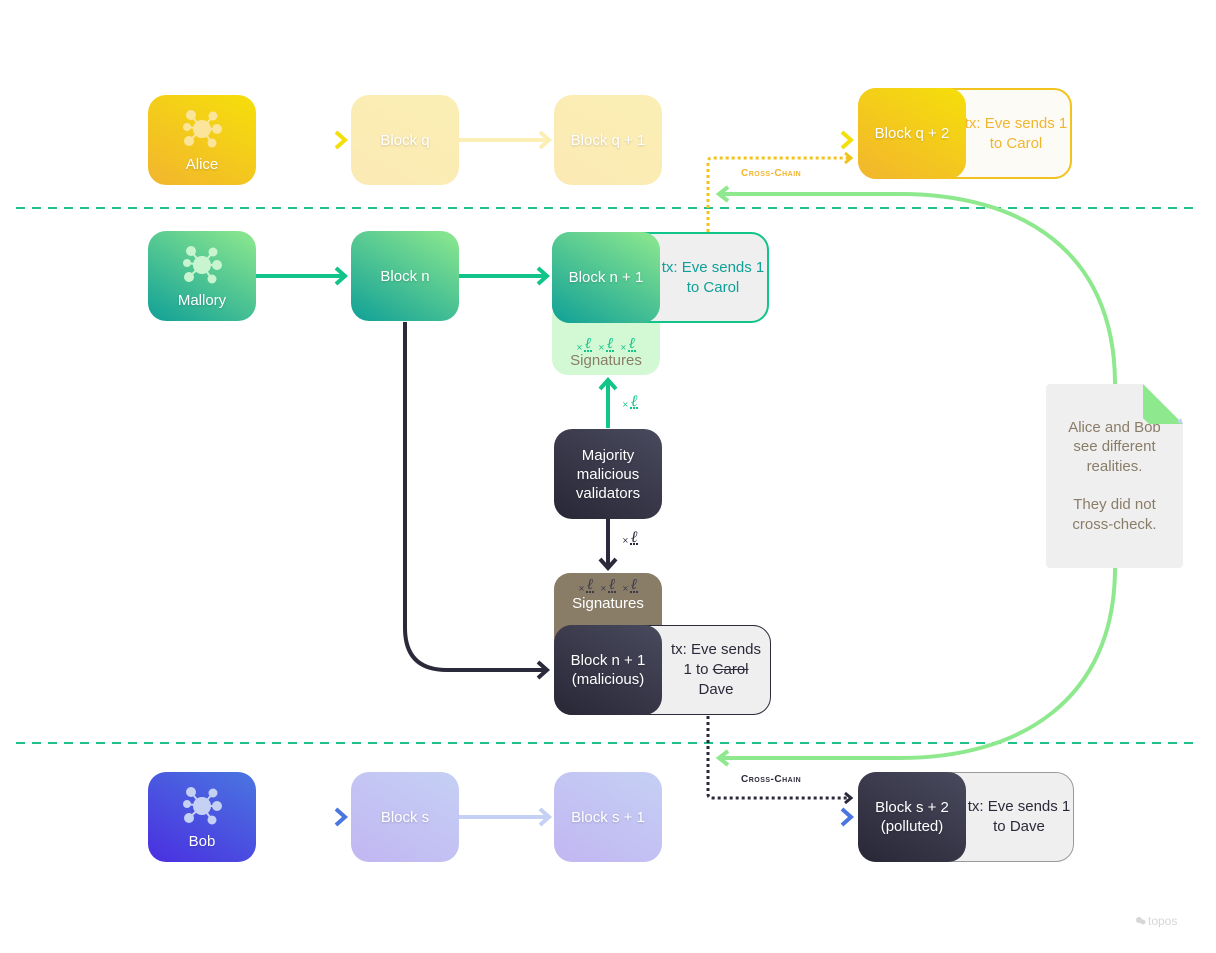  I want to click on block-label-line2: (polluted), so click(912, 826).